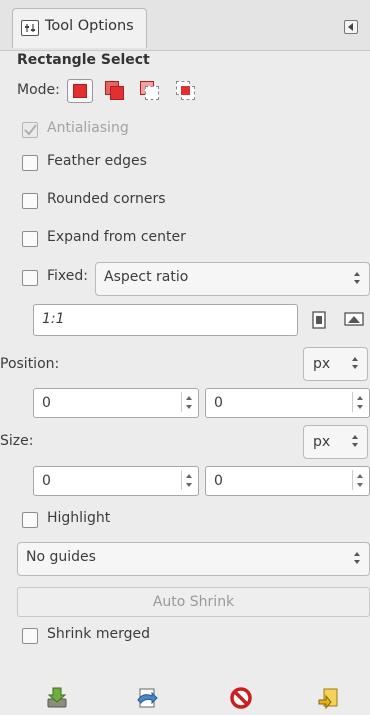  What do you see at coordinates (17, 441) in the screenshot?
I see `size-label: Size:` at bounding box center [17, 441].